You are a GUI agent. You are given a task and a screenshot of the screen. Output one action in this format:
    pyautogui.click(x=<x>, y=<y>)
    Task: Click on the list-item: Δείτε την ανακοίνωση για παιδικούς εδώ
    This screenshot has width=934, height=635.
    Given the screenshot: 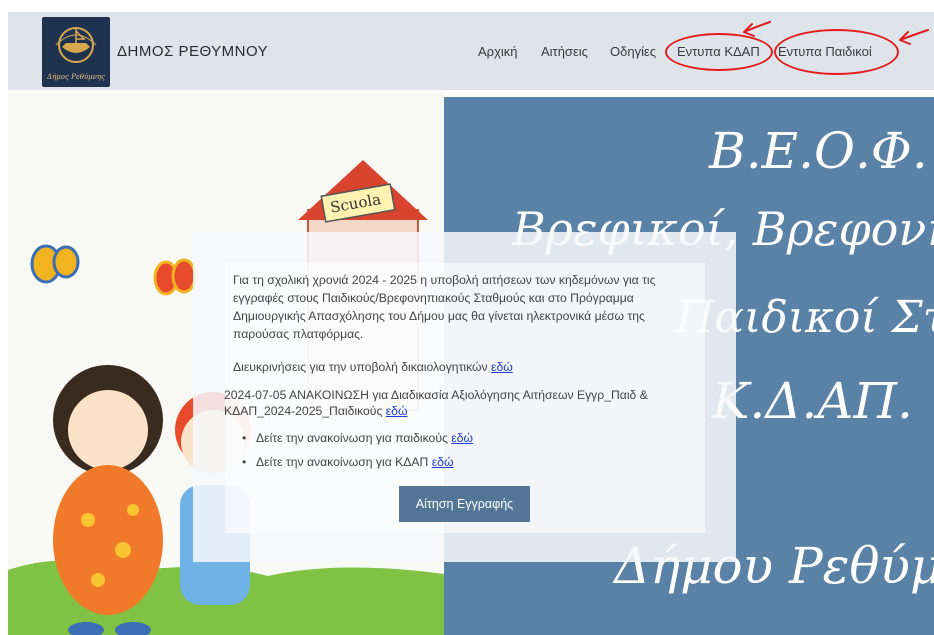 What is the action you would take?
    pyautogui.click(x=357, y=438)
    